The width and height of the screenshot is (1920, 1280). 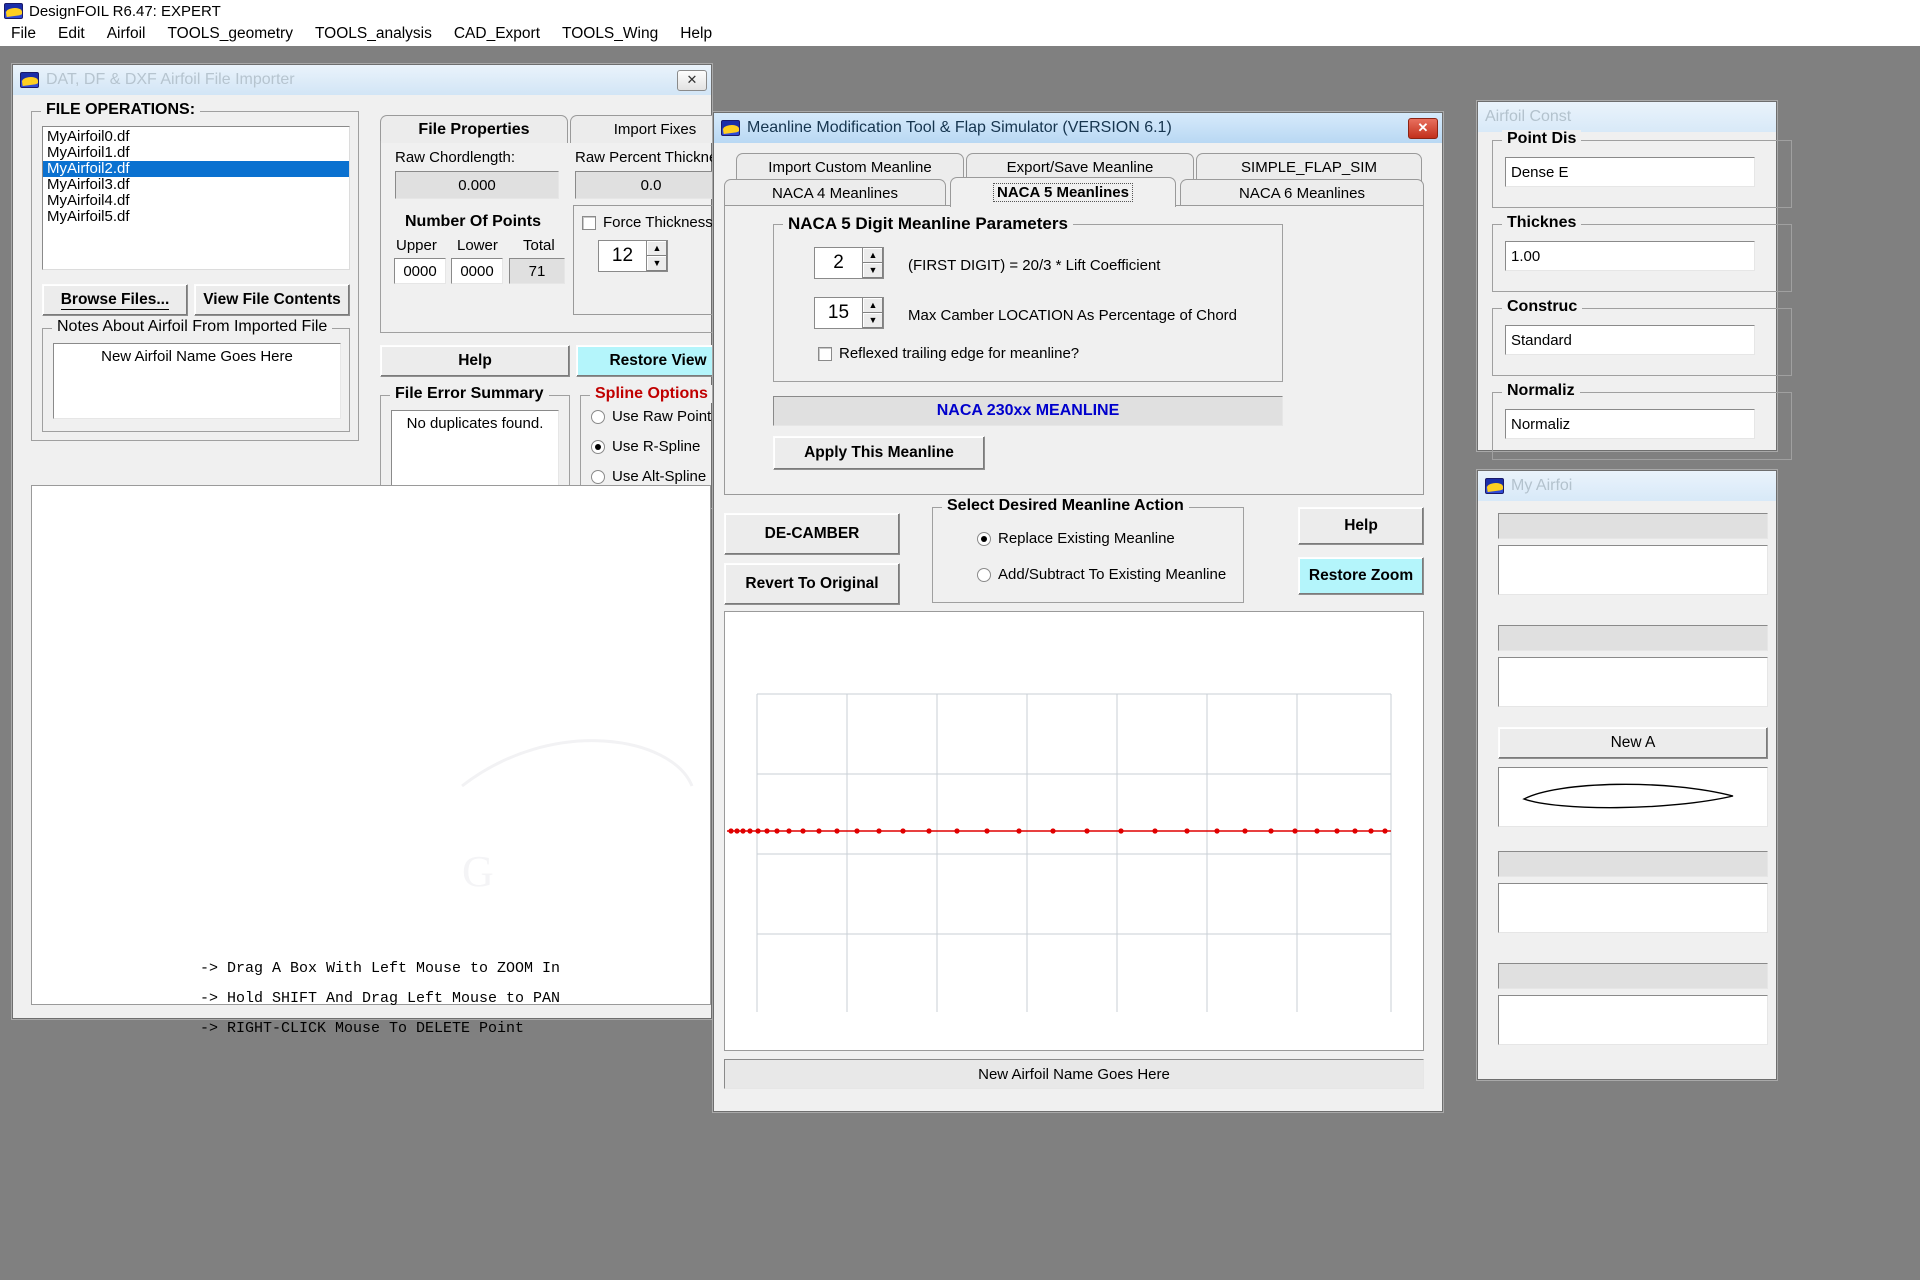 I want to click on view-file-contents-button: View File Contents, so click(x=272, y=300).